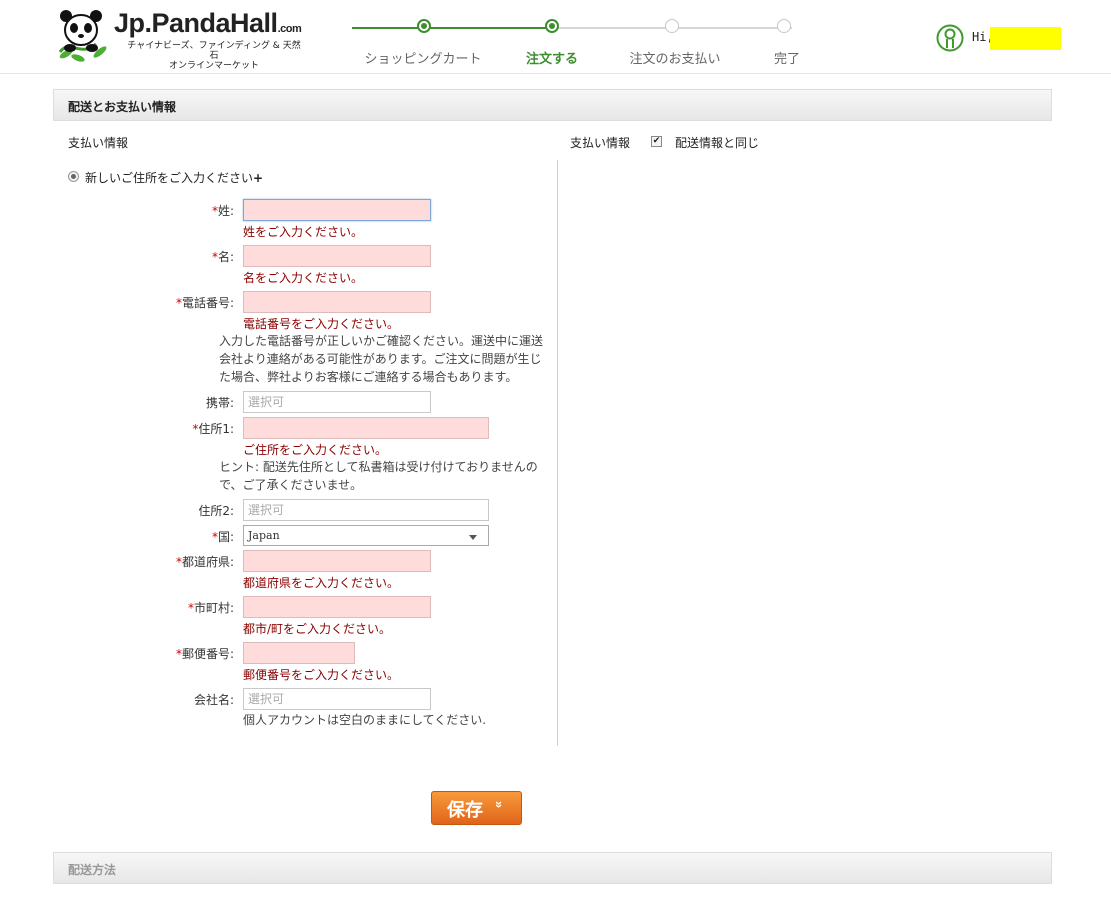 The height and width of the screenshot is (911, 1111). What do you see at coordinates (92, 870) in the screenshot?
I see `shipping-method-title: 配送方法` at bounding box center [92, 870].